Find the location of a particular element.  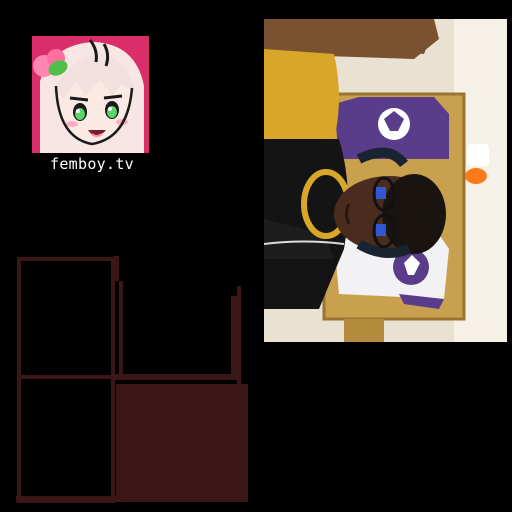

mascot-logo is located at coordinates (90, 94).